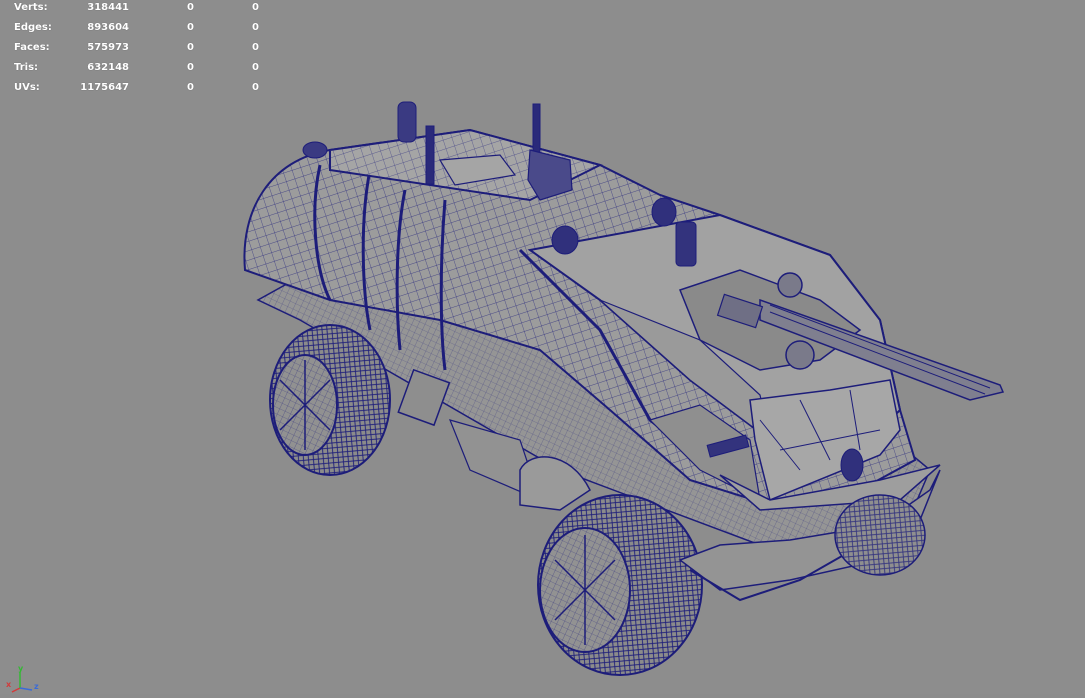  I want to click on hud-total: 318441, so click(108, 7).